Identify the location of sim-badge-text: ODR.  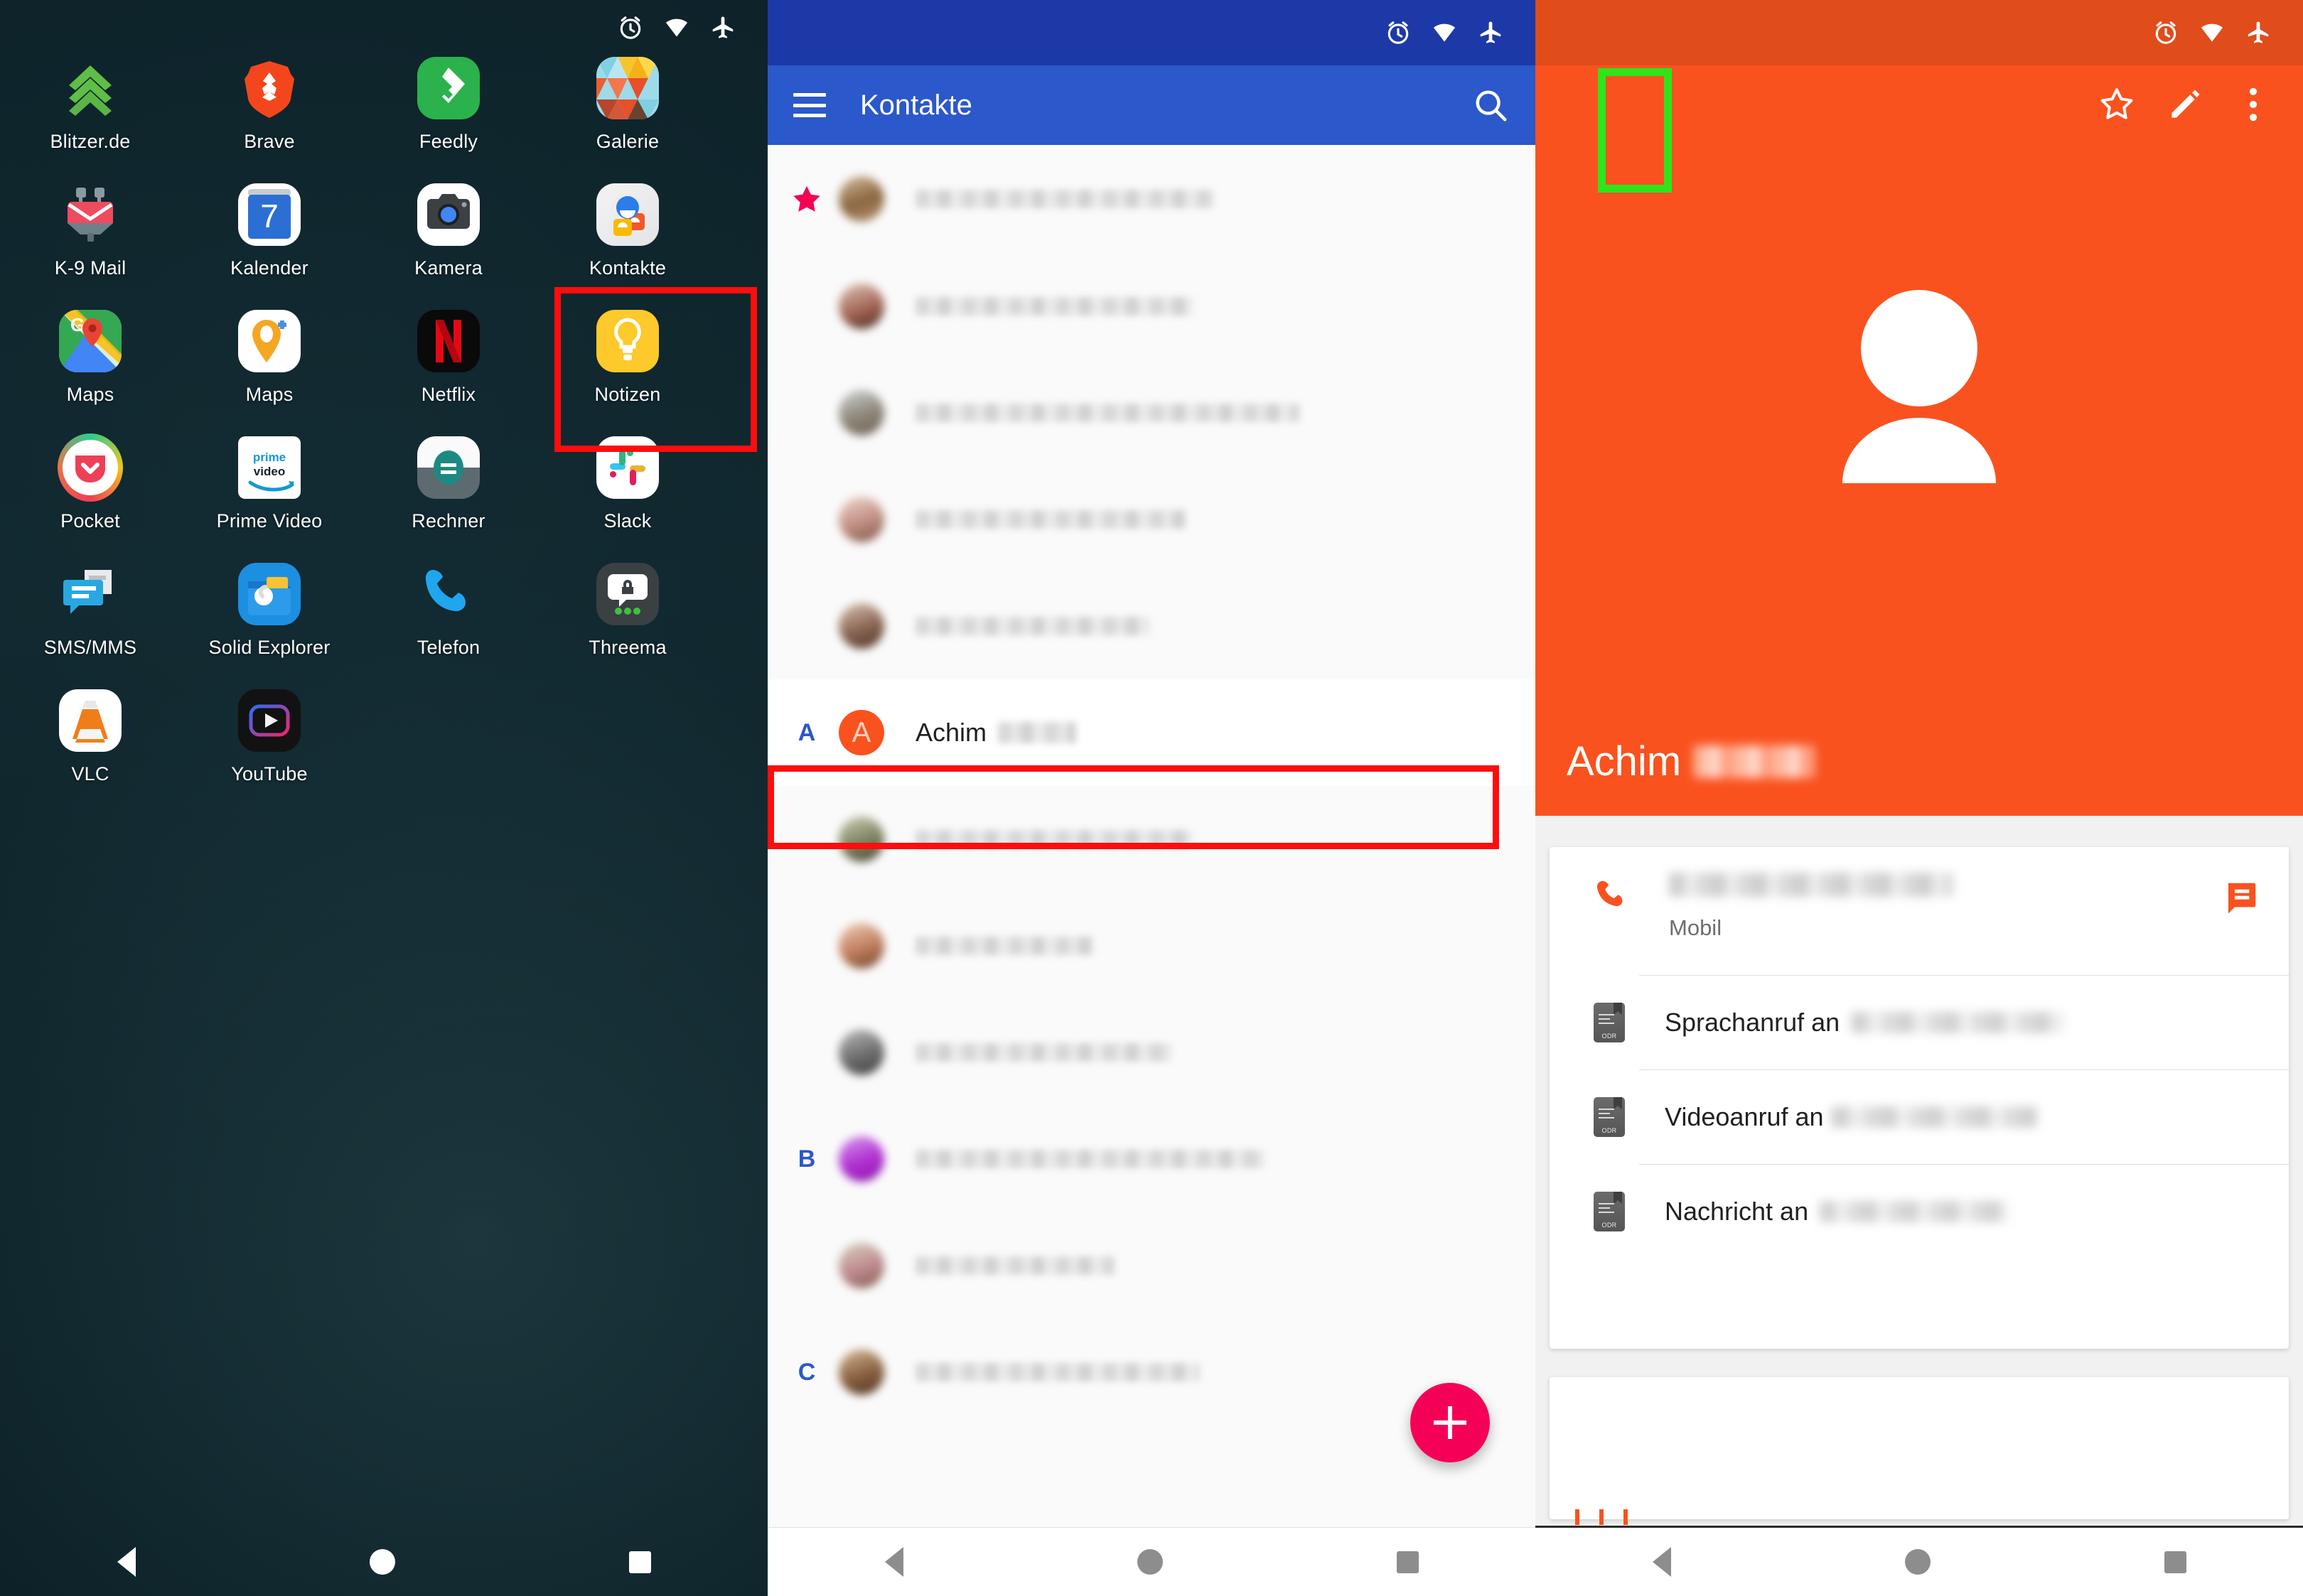
(1609, 1131).